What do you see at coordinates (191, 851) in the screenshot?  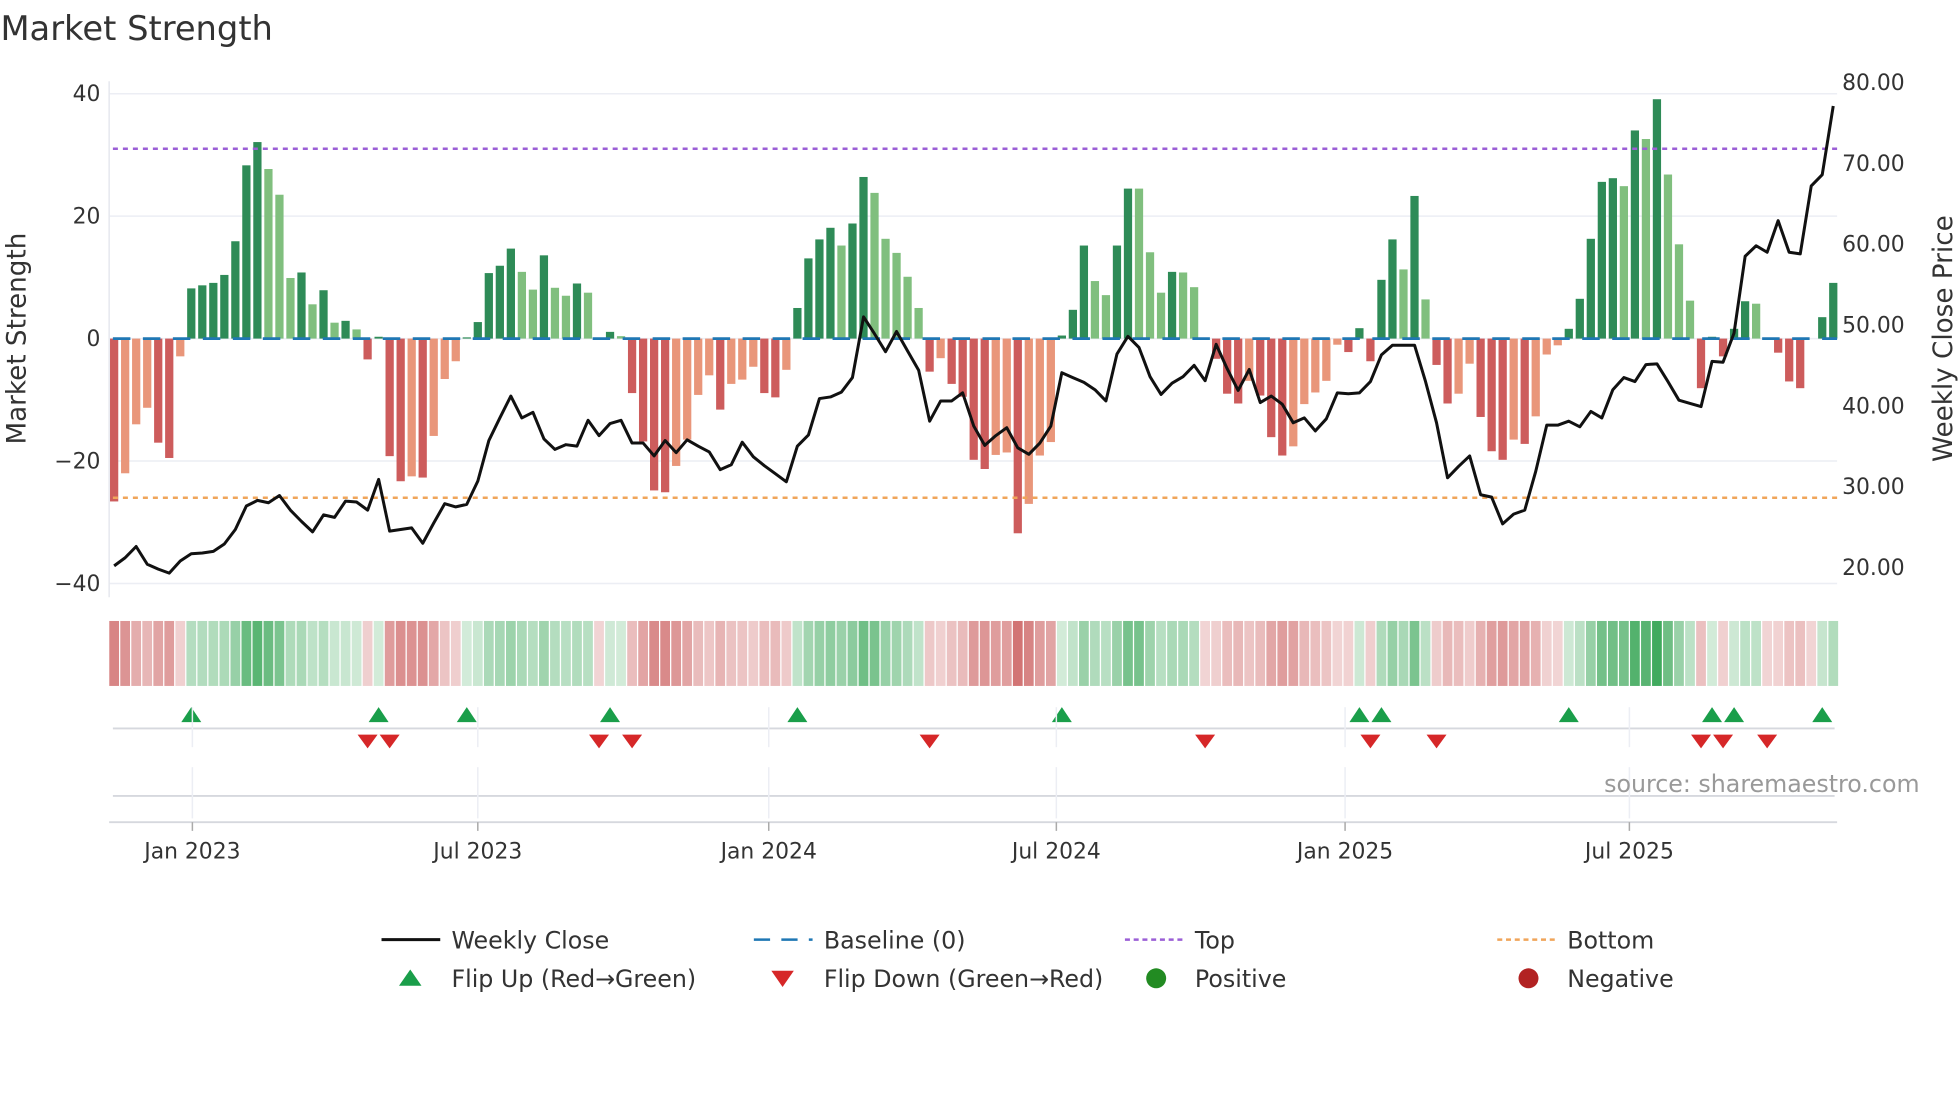 I see `x-tick-label: Jan 2023` at bounding box center [191, 851].